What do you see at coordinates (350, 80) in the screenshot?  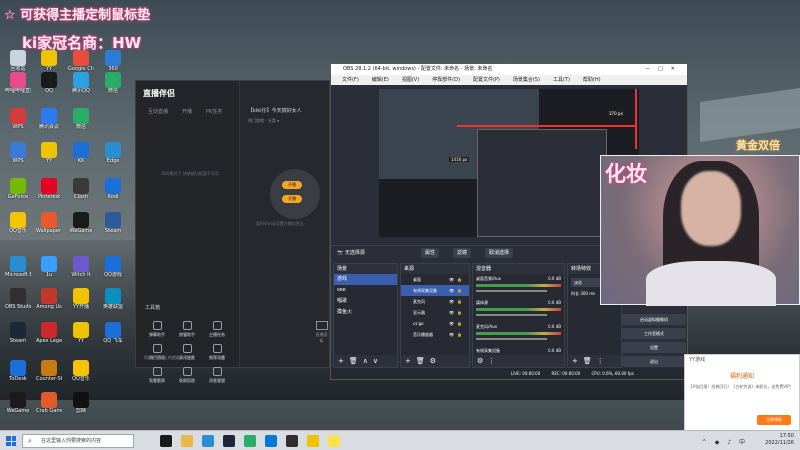 I see `menu-item: 文件(F)` at bounding box center [350, 80].